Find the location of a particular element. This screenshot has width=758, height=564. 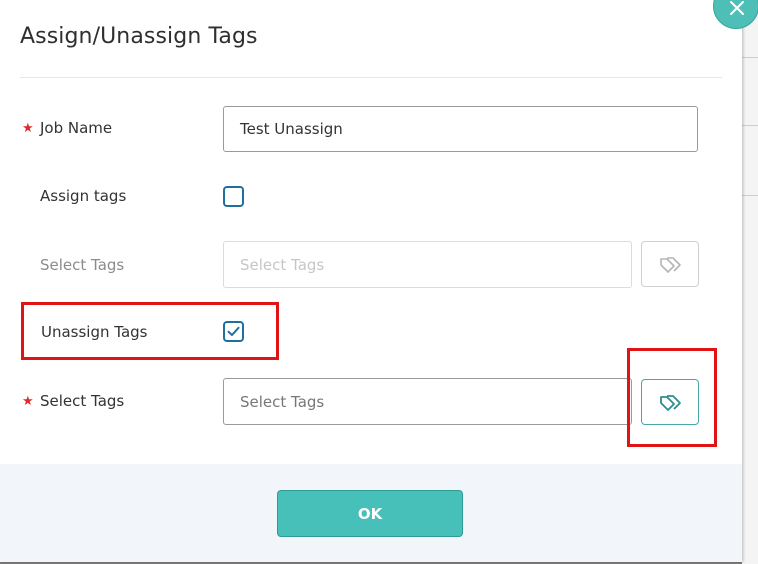

dialog-title: Assign/Unassign Tags is located at coordinates (139, 36).